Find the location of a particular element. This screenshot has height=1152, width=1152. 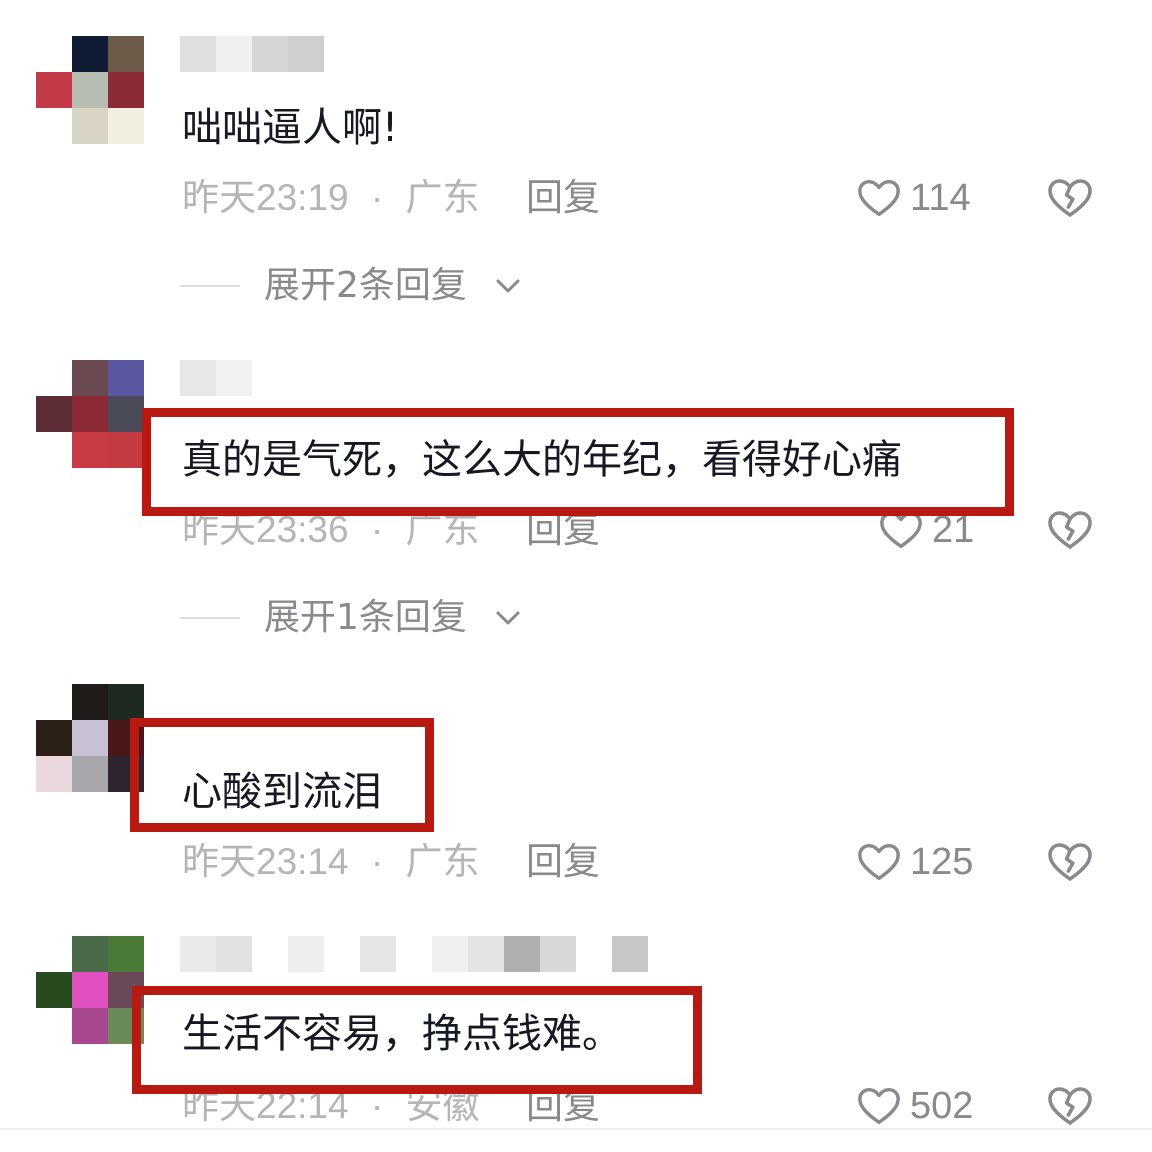

comment-time: 昨天23:19 is located at coordinates (265, 197).